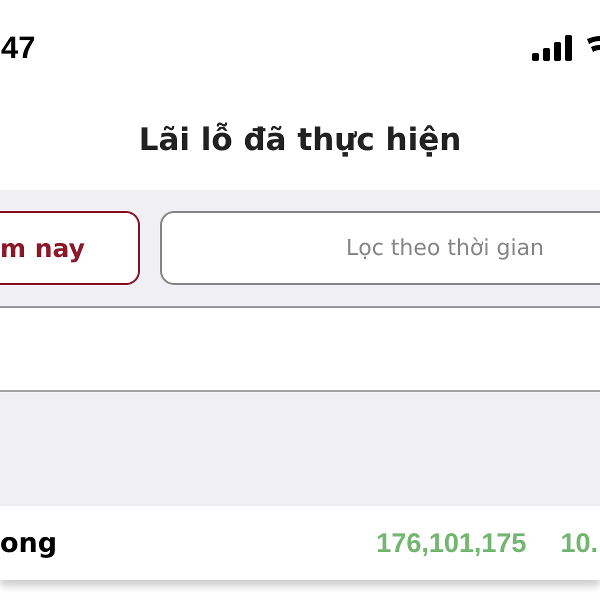 This screenshot has width=600, height=600. What do you see at coordinates (552, 48) in the screenshot?
I see `signal-icon` at bounding box center [552, 48].